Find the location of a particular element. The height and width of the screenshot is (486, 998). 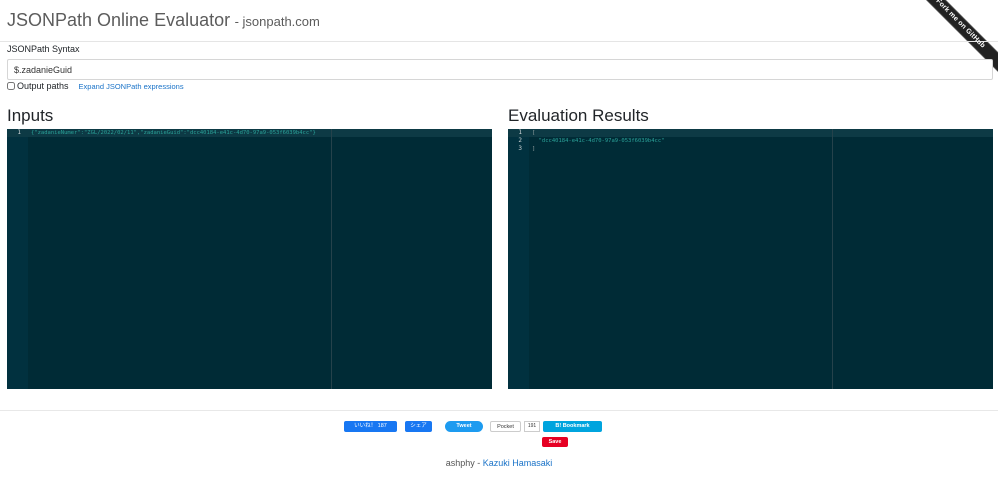

pocket-count: 191 is located at coordinates (532, 426).